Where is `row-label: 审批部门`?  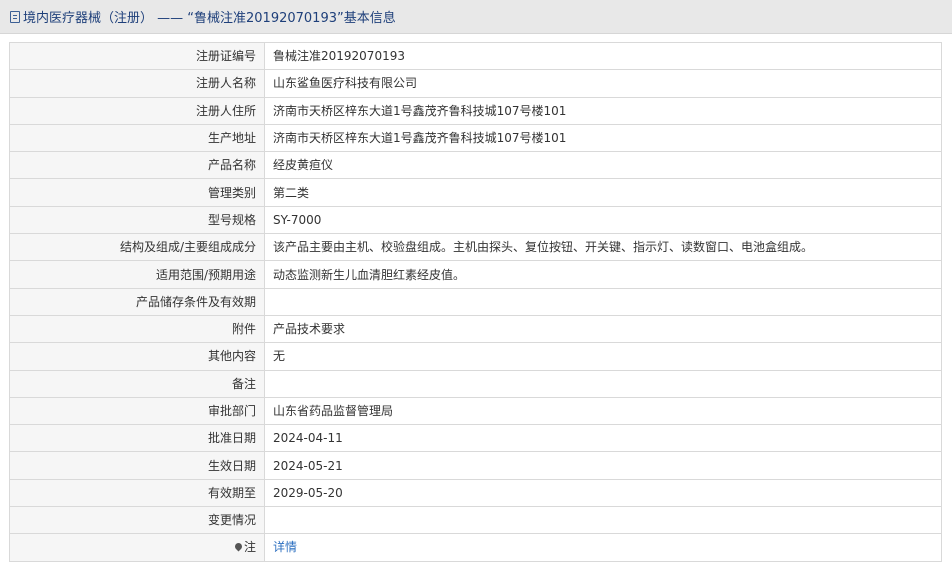
row-label: 审批部门 is located at coordinates (137, 411).